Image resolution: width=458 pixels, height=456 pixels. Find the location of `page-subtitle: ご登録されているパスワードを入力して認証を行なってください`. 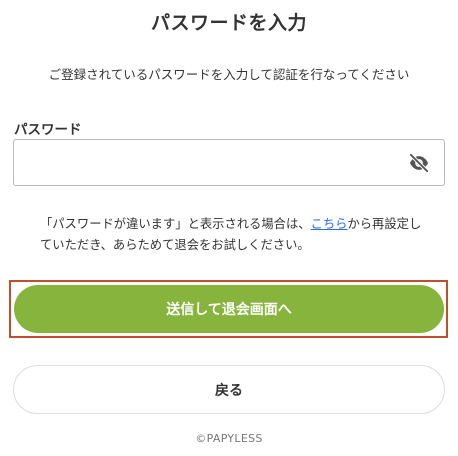

page-subtitle: ご登録されているパスワードを入力して認証を行なってください is located at coordinates (229, 74).